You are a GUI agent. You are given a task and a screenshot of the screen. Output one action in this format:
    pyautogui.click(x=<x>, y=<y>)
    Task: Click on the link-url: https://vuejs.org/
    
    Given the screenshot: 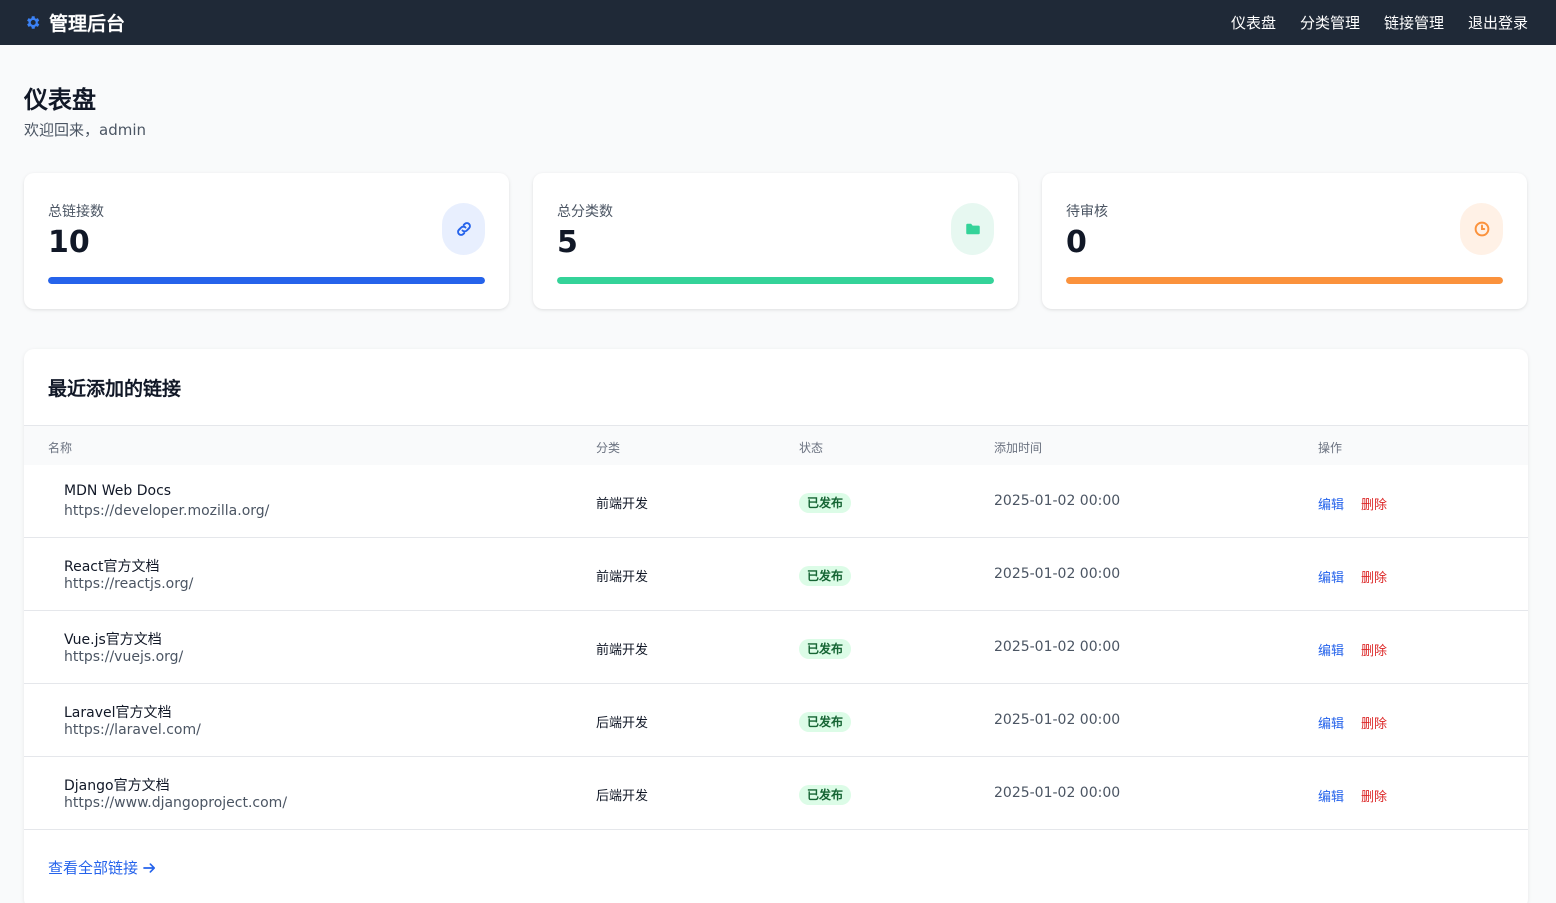 What is the action you would take?
    pyautogui.click(x=123, y=657)
    